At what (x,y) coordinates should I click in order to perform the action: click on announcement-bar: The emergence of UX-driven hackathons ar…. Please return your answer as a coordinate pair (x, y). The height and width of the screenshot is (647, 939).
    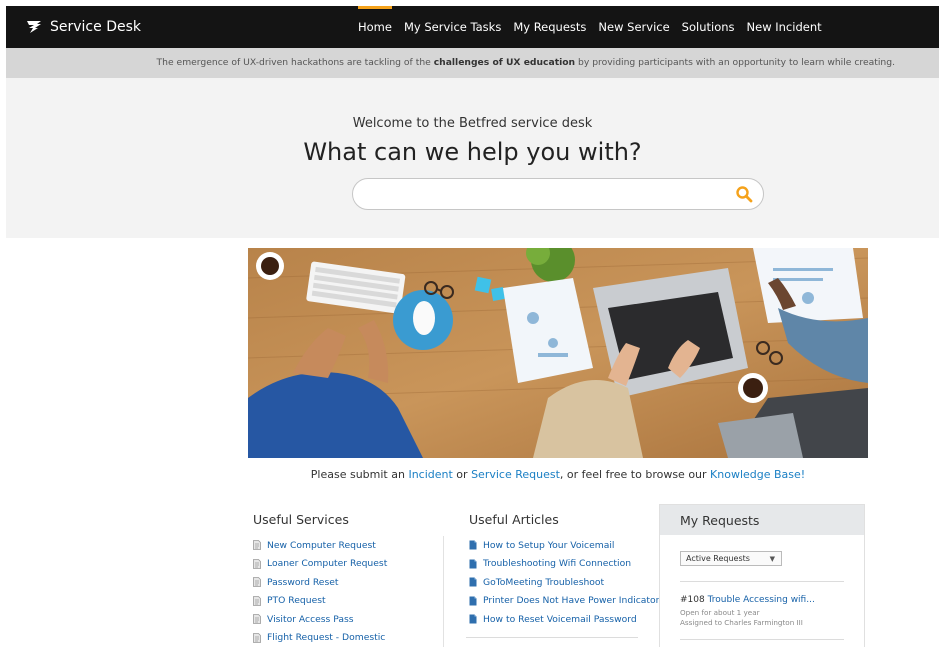
    Looking at the image, I should click on (472, 63).